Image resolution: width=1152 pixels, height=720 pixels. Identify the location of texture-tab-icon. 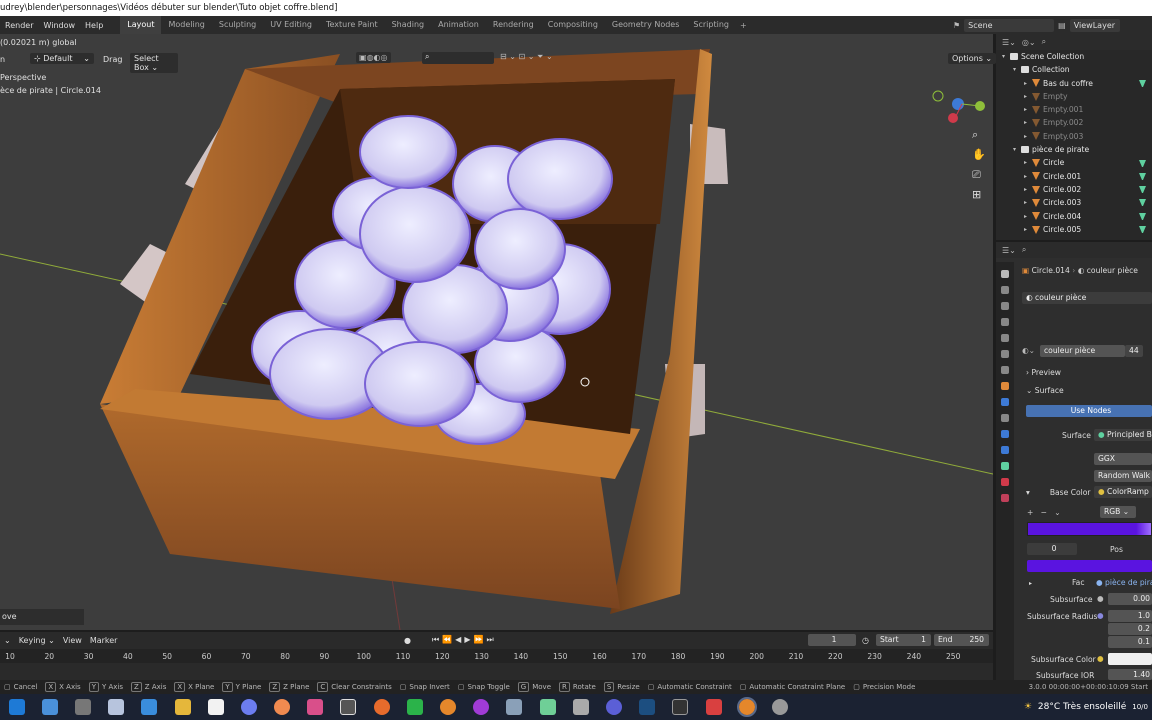
(1005, 498).